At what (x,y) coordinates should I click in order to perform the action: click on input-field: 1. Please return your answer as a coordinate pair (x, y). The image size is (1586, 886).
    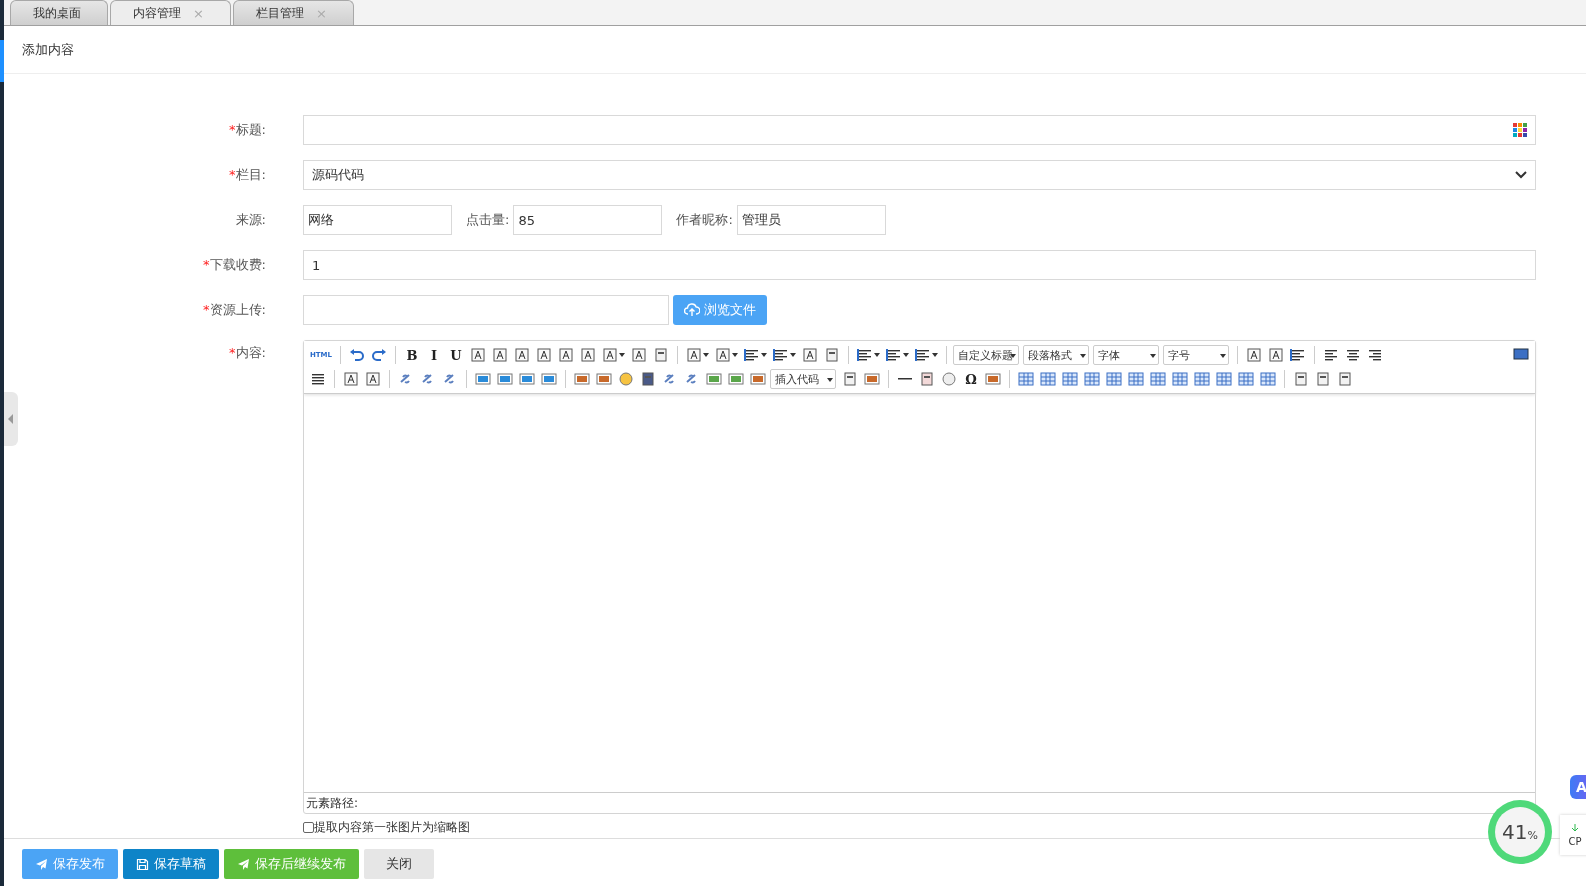
    Looking at the image, I should click on (919, 265).